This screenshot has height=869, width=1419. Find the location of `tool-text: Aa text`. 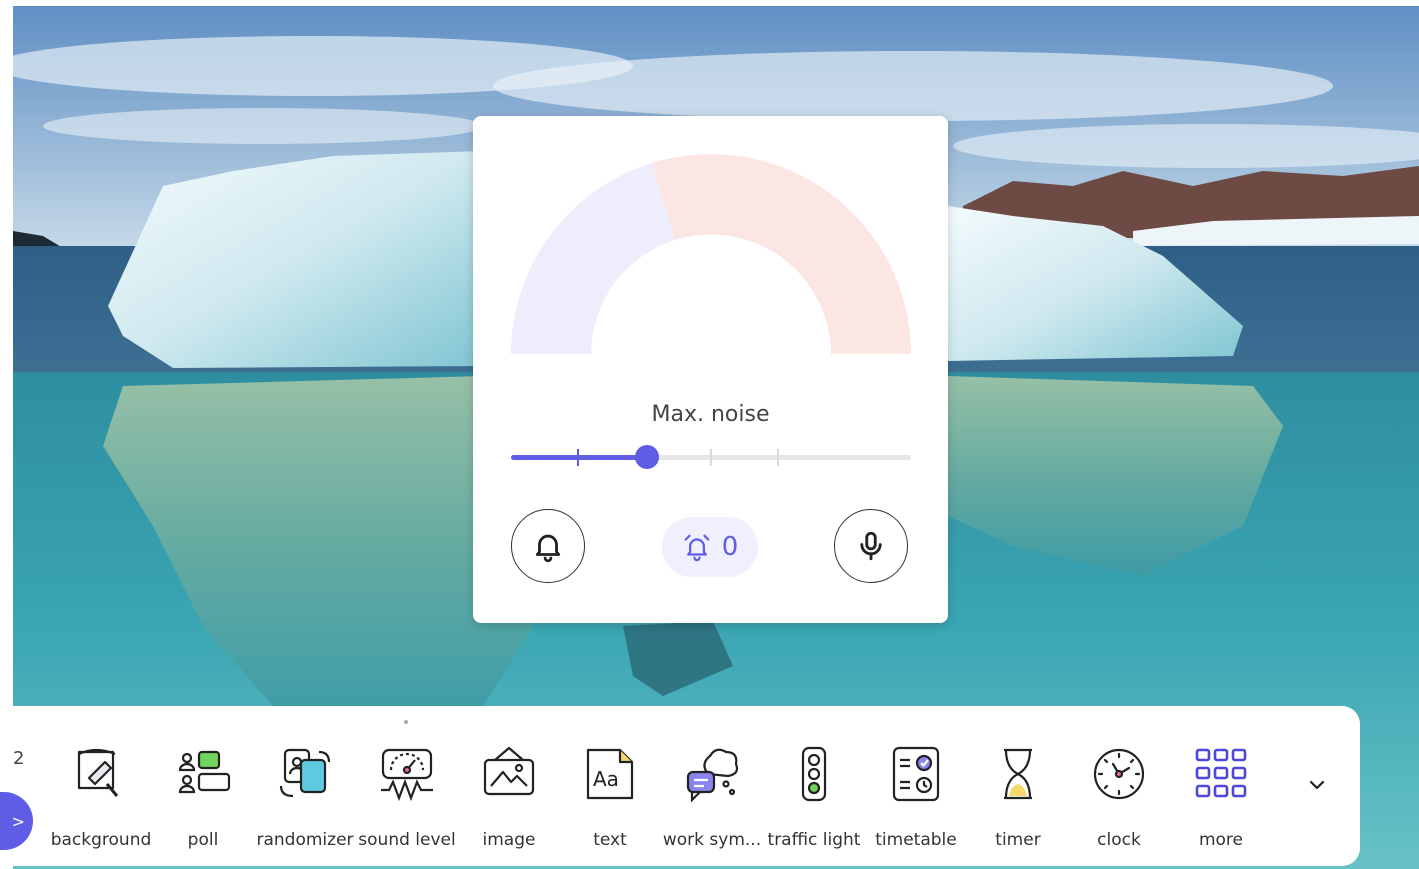

tool-text: Aa text is located at coordinates (610, 796).